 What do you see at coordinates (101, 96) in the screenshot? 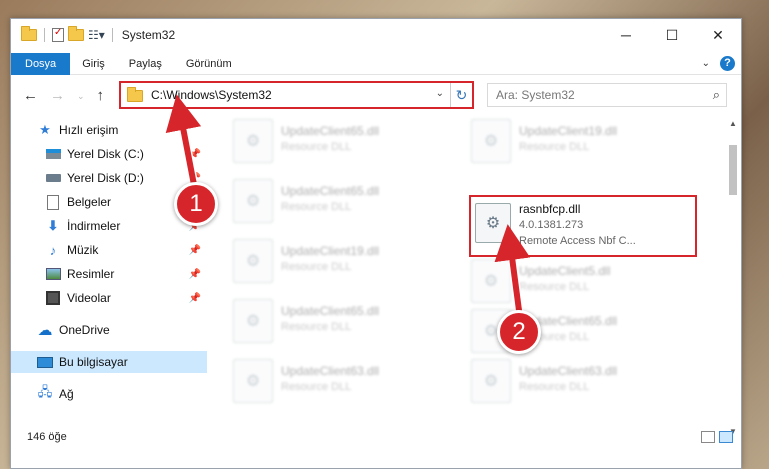
I see `up-arrow-icon: ↑` at bounding box center [101, 96].